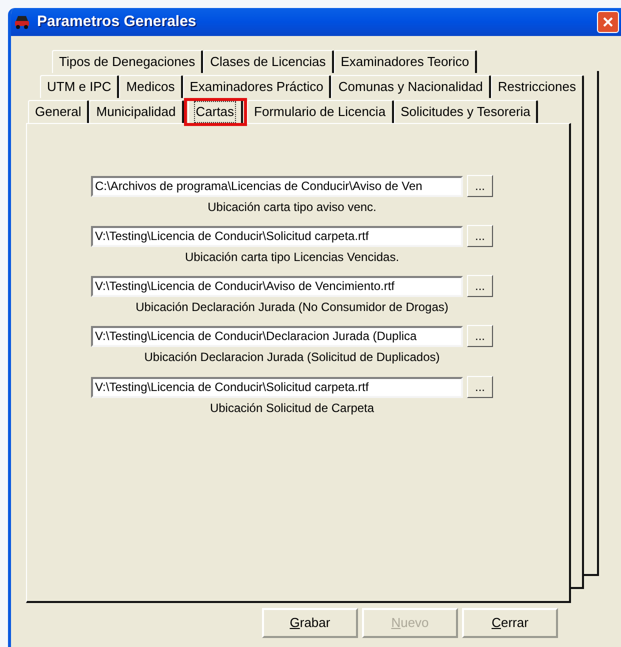  I want to click on tab: Comunas y Nacionalidad, so click(411, 86).